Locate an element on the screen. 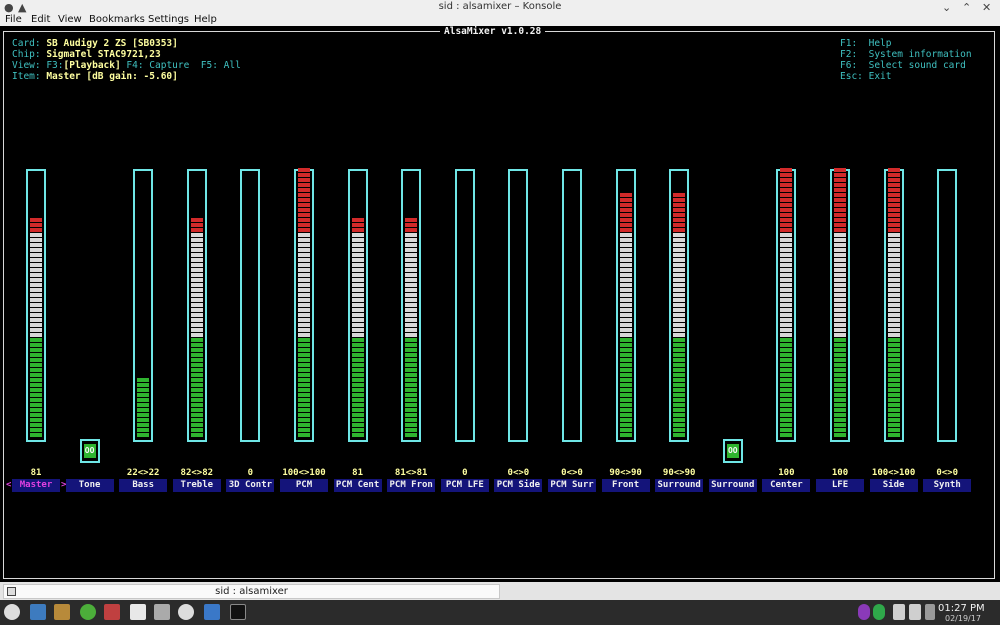 Image resolution: width=1000 pixels, height=625 pixels. pclinuxos-menu-icon is located at coordinates (12, 612).